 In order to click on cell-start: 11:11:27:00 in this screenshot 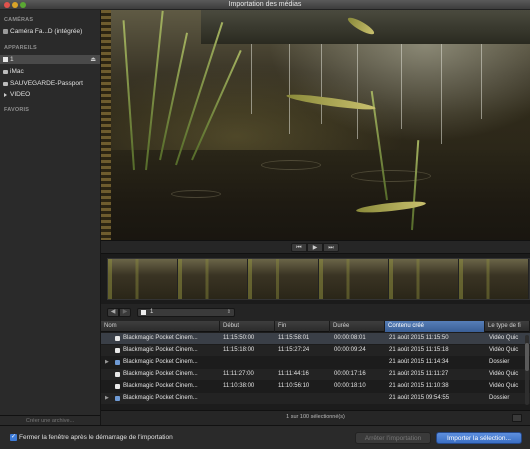, I will do `click(238, 374)`.